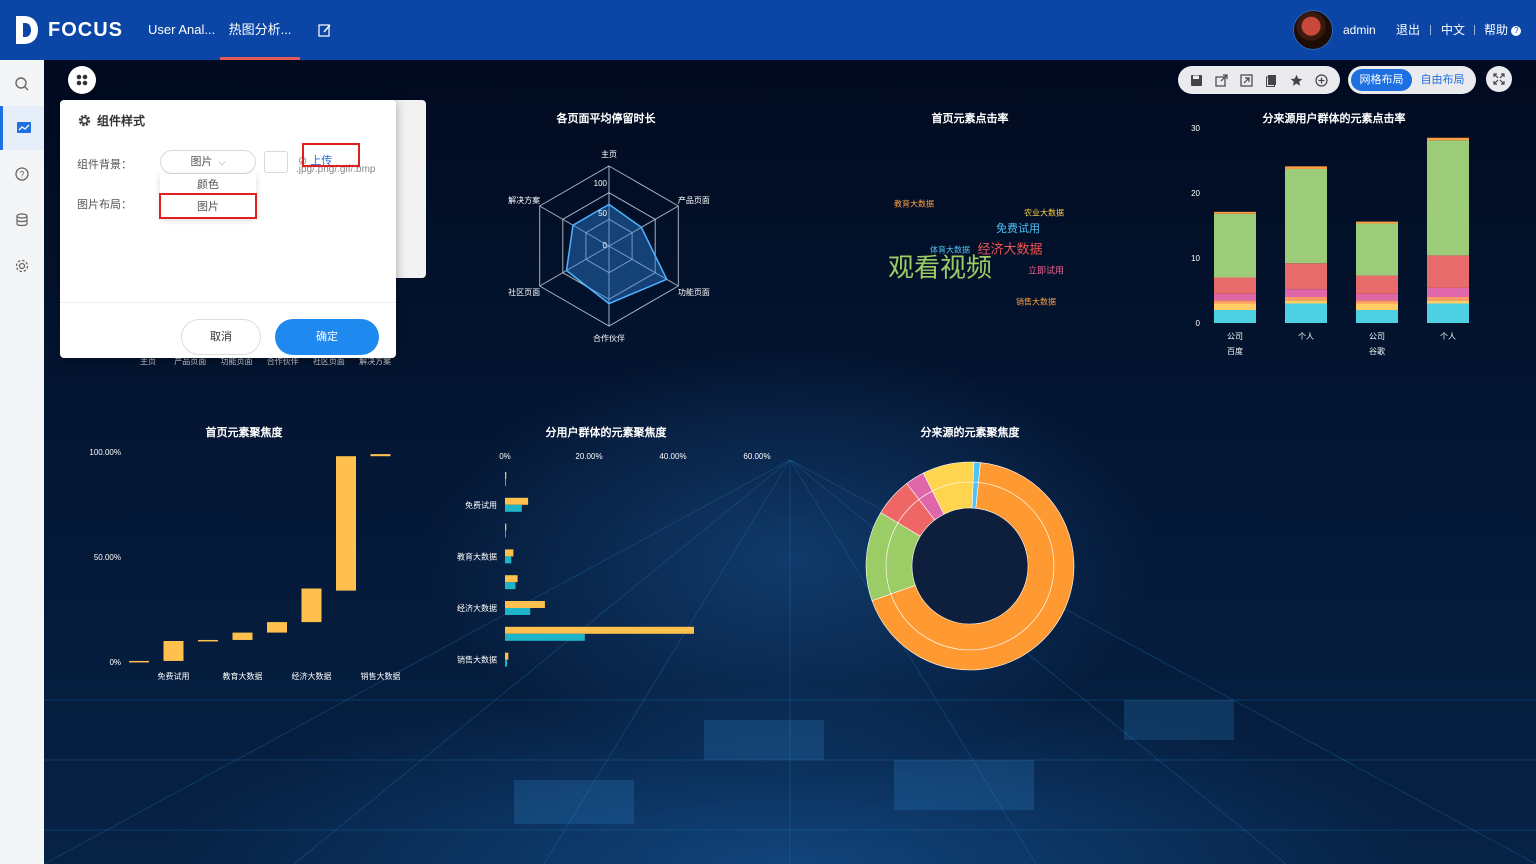 The image size is (1536, 864). What do you see at coordinates (1516, 30) in the screenshot?
I see `question-icon: ?` at bounding box center [1516, 30].